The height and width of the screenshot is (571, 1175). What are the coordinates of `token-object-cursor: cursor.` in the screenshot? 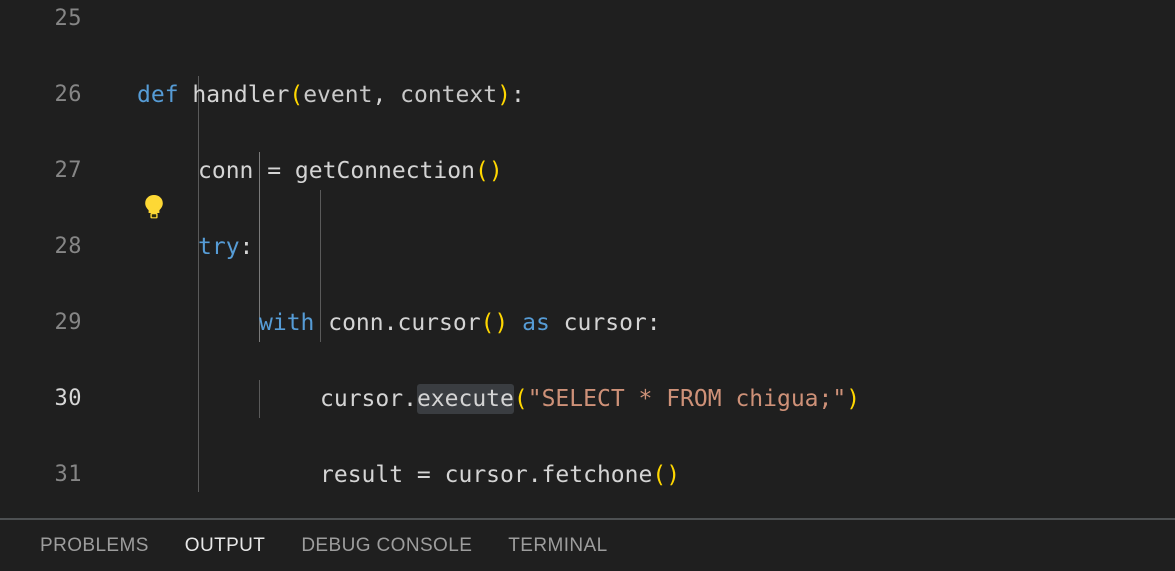 It's located at (368, 399).